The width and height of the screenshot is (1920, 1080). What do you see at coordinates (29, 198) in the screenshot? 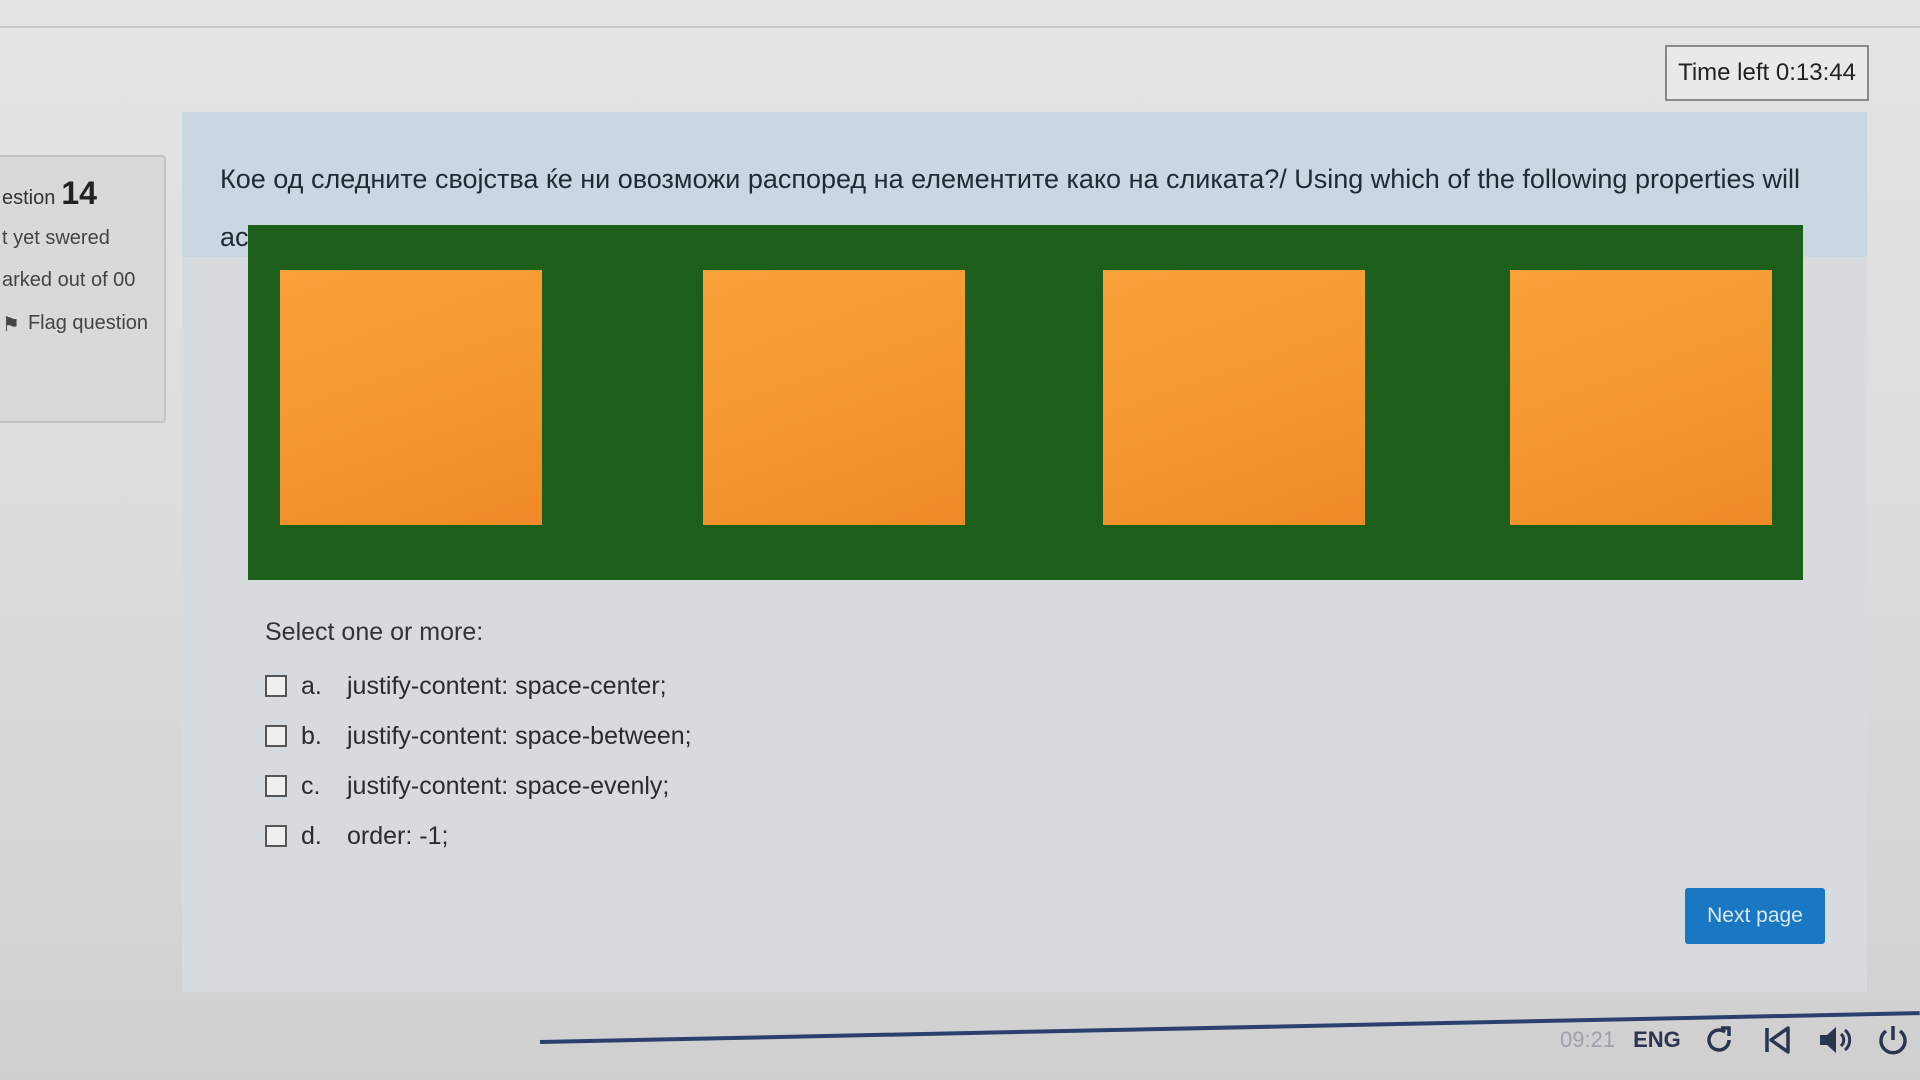
I see `question-label: estion` at bounding box center [29, 198].